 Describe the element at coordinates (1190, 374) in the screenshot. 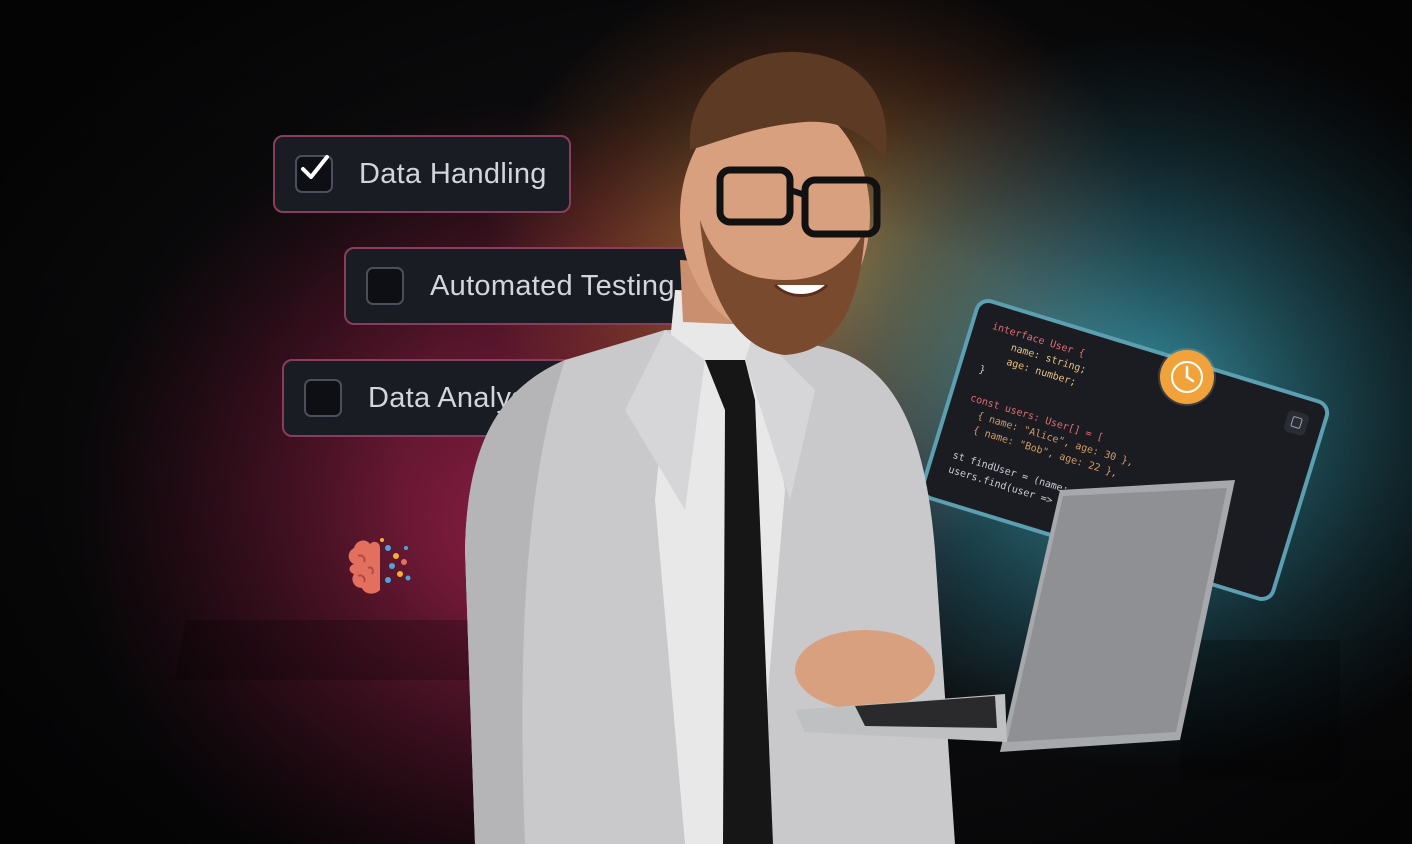

I see `clock-hands` at that location.